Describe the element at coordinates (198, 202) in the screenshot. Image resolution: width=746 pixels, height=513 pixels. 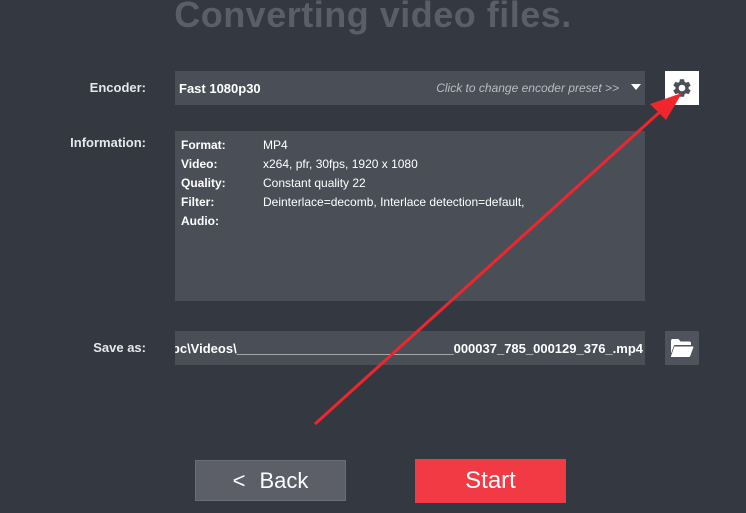
I see `info-key: Filter:` at that location.